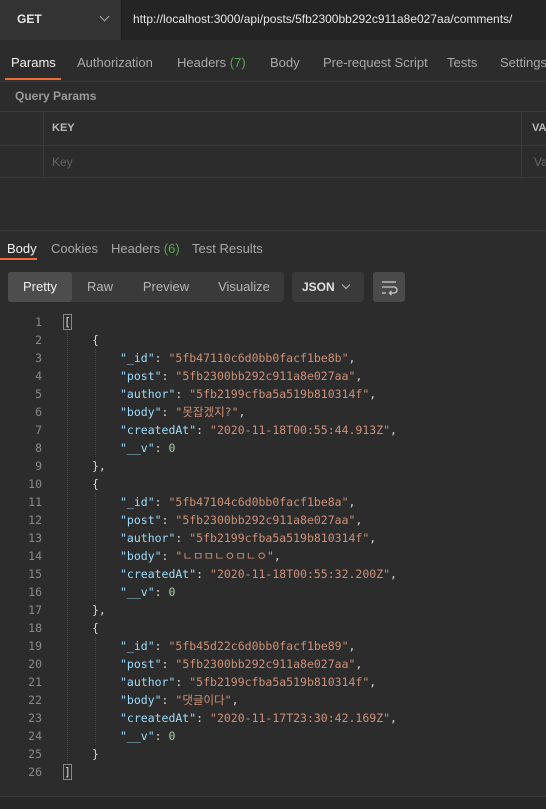 This screenshot has width=546, height=809. I want to click on tab-settings: Settings, so click(523, 62).